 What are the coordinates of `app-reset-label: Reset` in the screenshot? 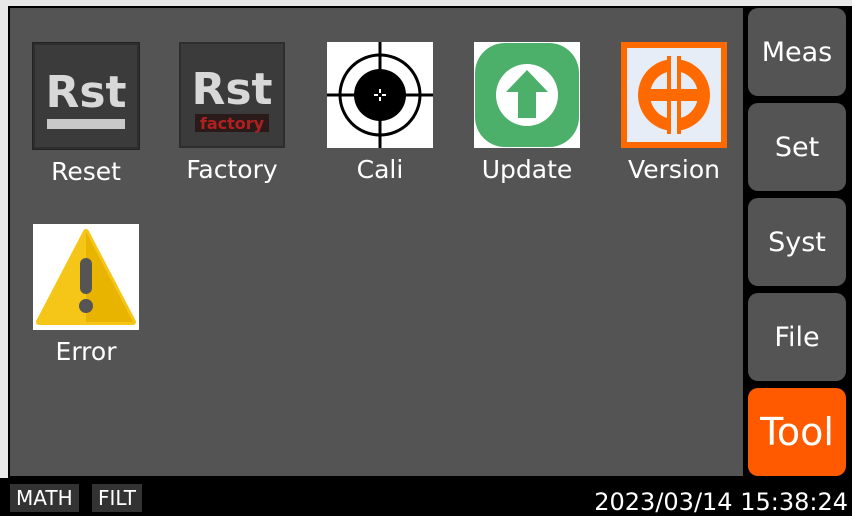 It's located at (86, 171).